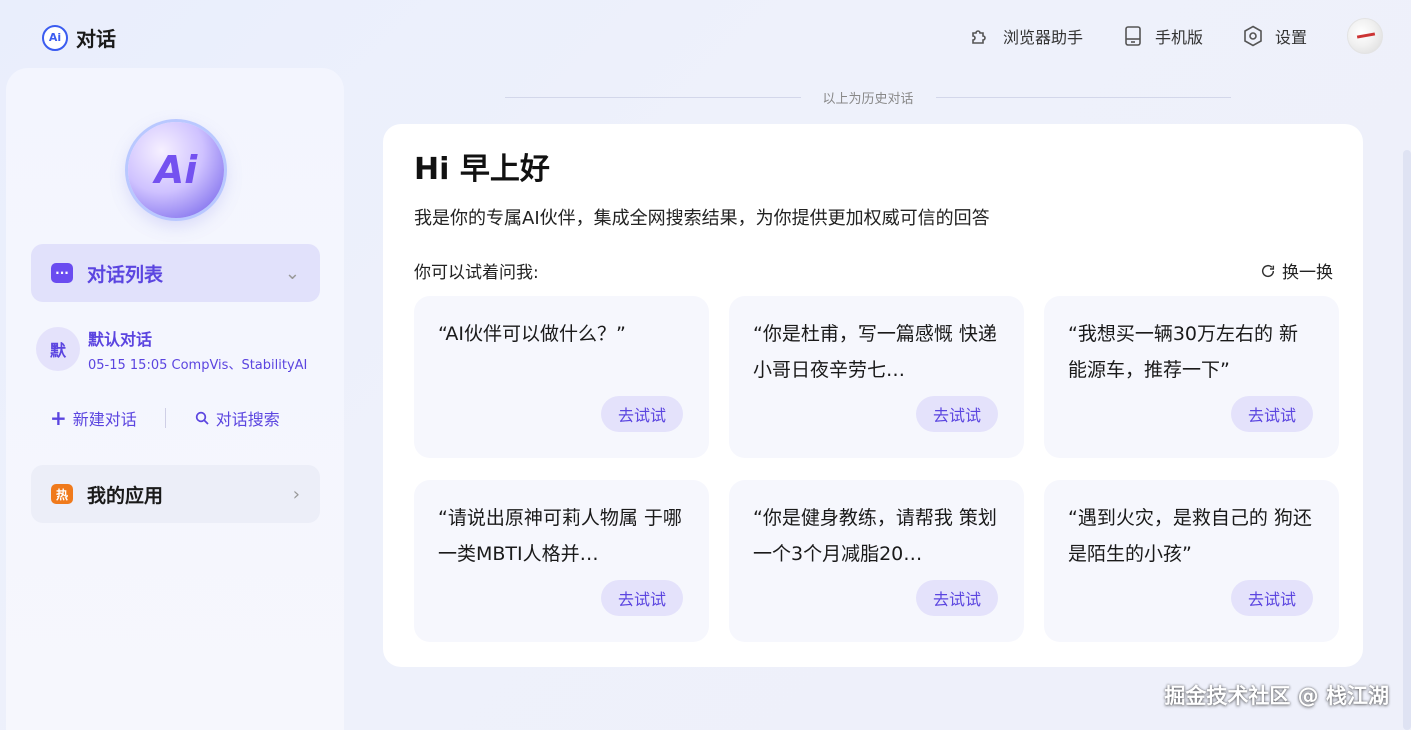 This screenshot has height=730, width=1411. I want to click on prompt-card: “AI伙伴可以做什么？” 去试试, so click(561, 377).